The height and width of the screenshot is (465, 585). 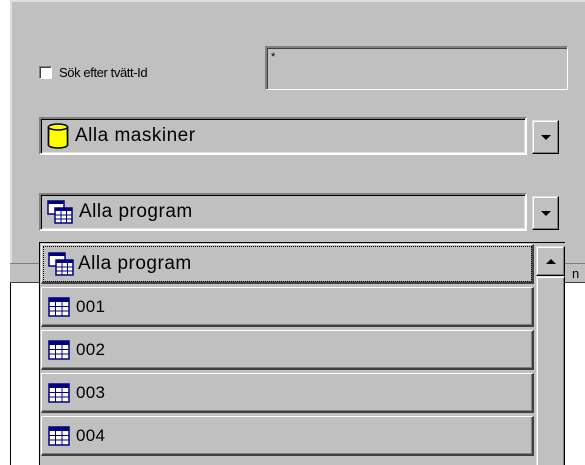 What do you see at coordinates (136, 211) in the screenshot?
I see `program-combo-value: Alla program` at bounding box center [136, 211].